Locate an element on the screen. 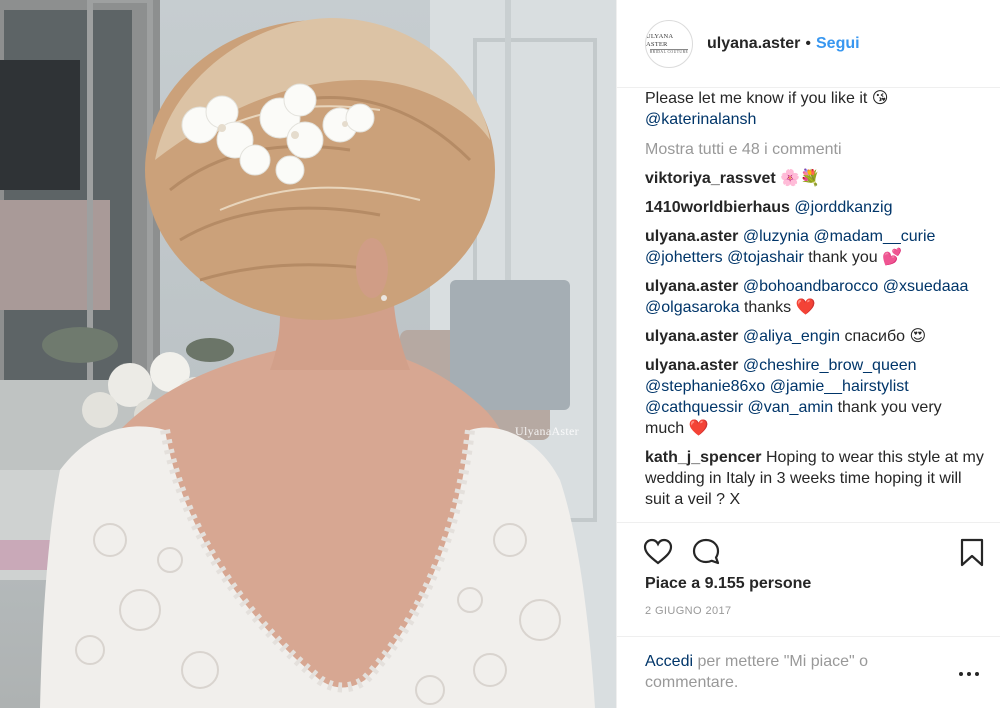  load-more-comments-button: Mostra tutti e 48 i commenti is located at coordinates (815, 149).